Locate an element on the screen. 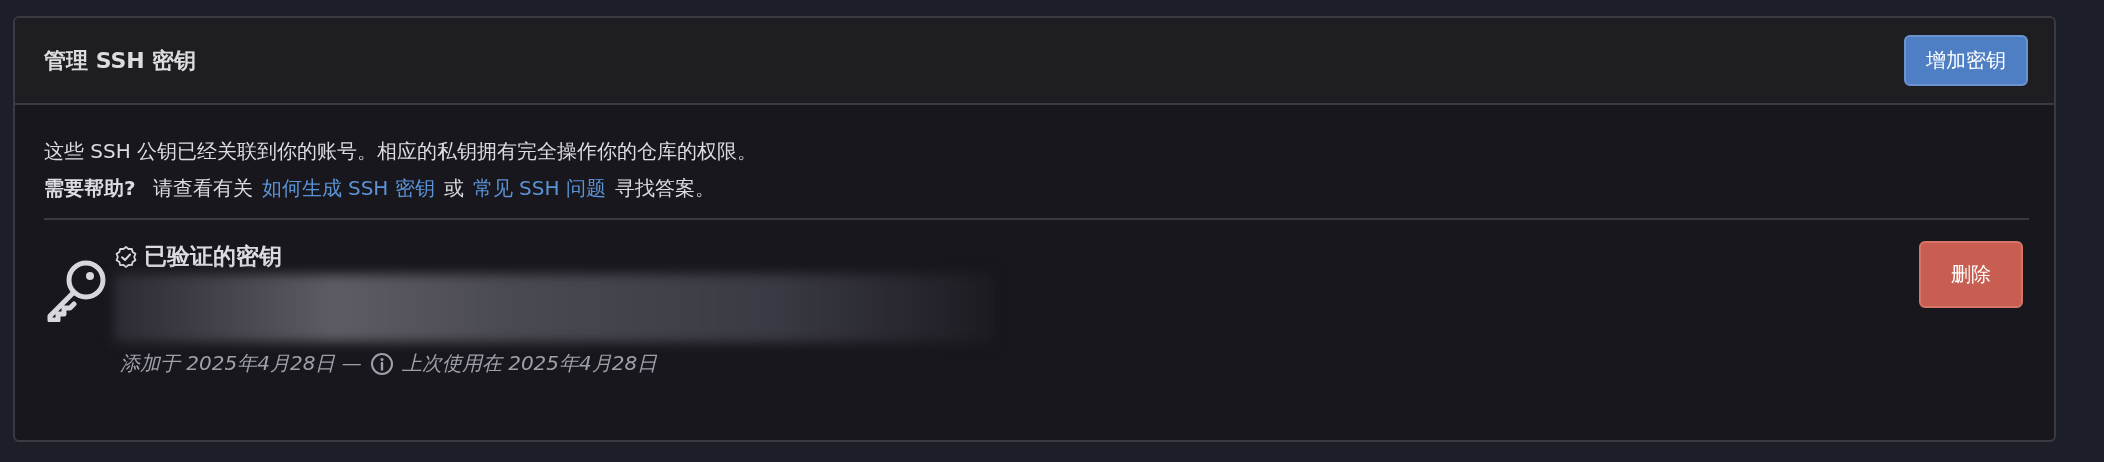  last-used-date: 上次使用在 2025年4月28日 is located at coordinates (529, 363).